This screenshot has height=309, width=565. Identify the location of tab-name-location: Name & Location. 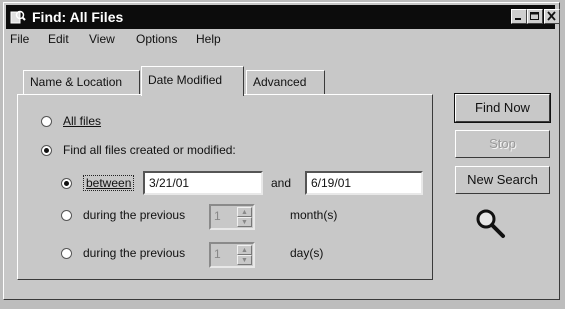
(81, 82).